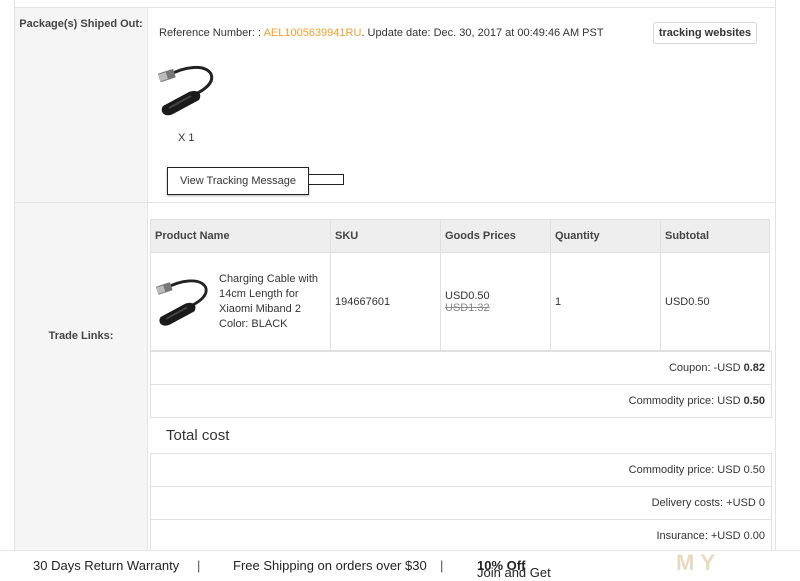 This screenshot has width=800, height=581. What do you see at coordinates (495, 301) in the screenshot?
I see `price-cell: USD0.50 USD1.32` at bounding box center [495, 301].